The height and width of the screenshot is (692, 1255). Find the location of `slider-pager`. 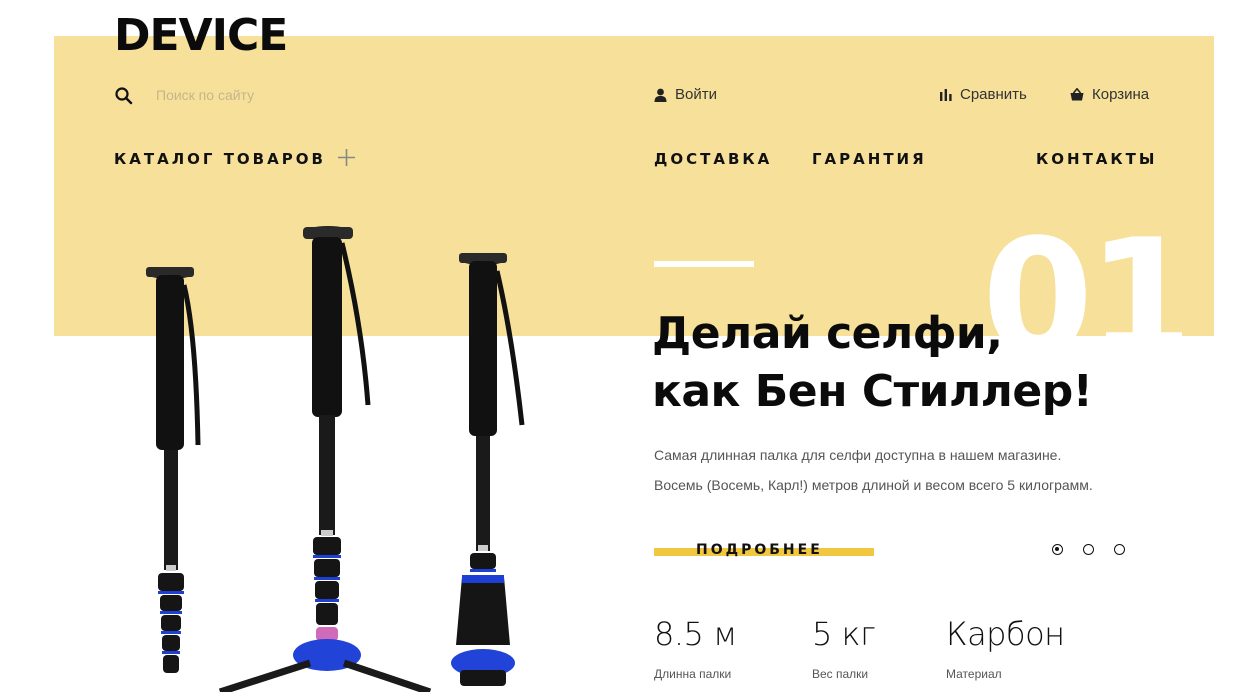

slider-pager is located at coordinates (1088, 549).